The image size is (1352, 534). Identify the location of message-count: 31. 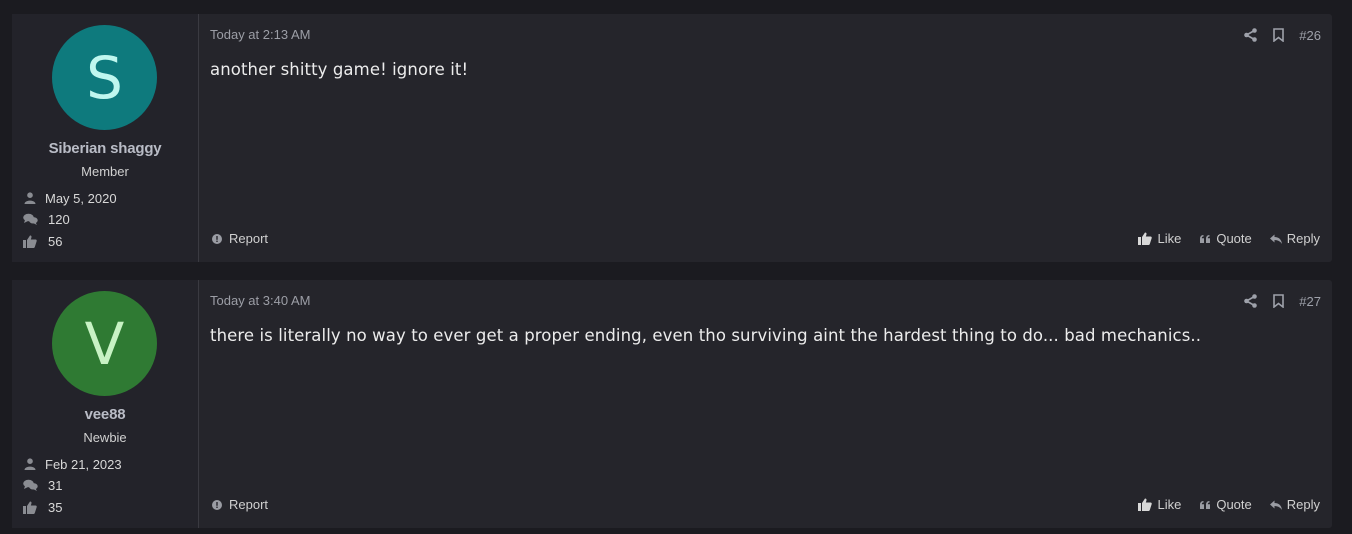
(55, 485).